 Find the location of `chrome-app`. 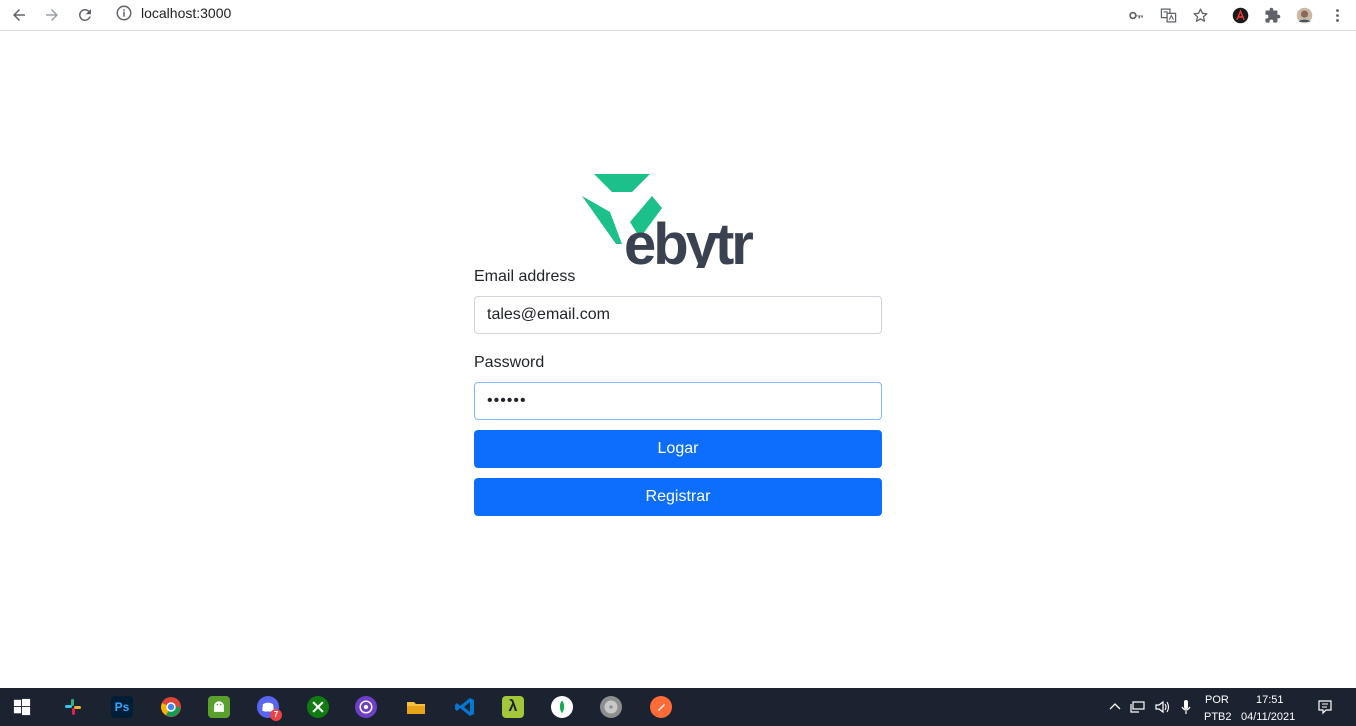

chrome-app is located at coordinates (171, 707).